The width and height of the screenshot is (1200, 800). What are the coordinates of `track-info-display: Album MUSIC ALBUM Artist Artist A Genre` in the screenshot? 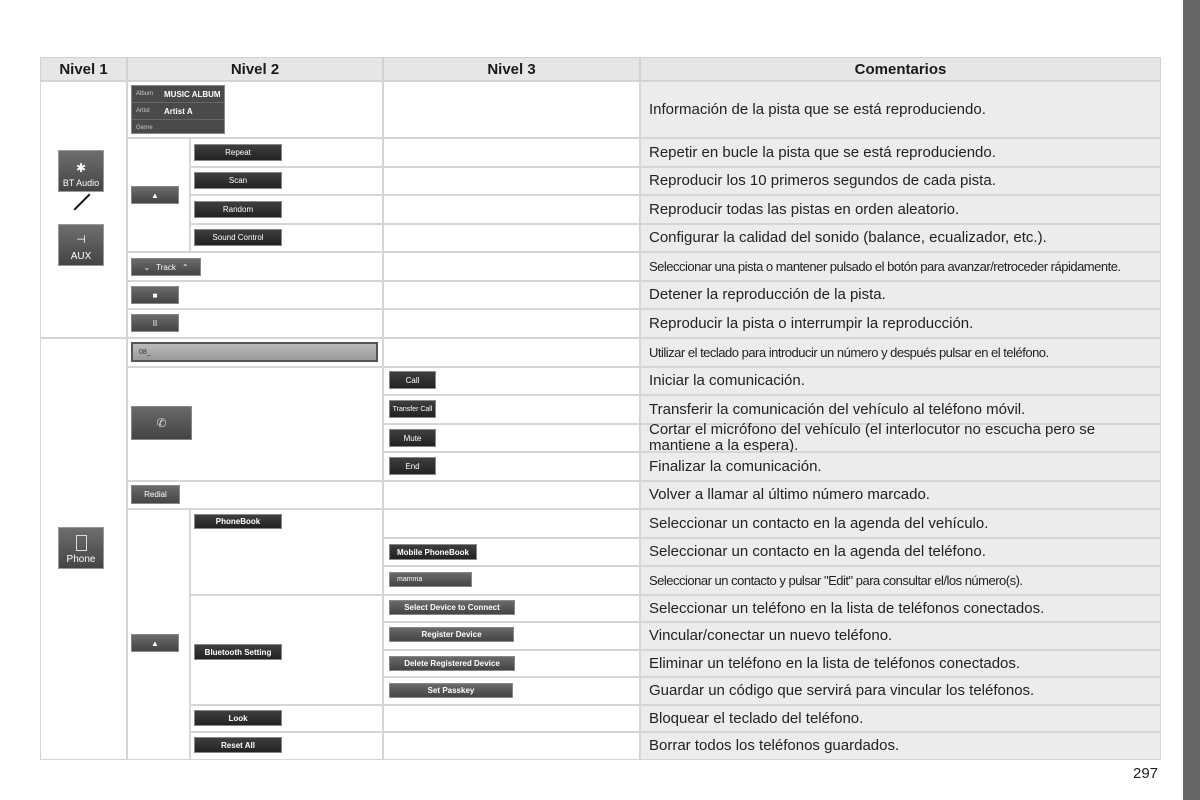 It's located at (178, 109).